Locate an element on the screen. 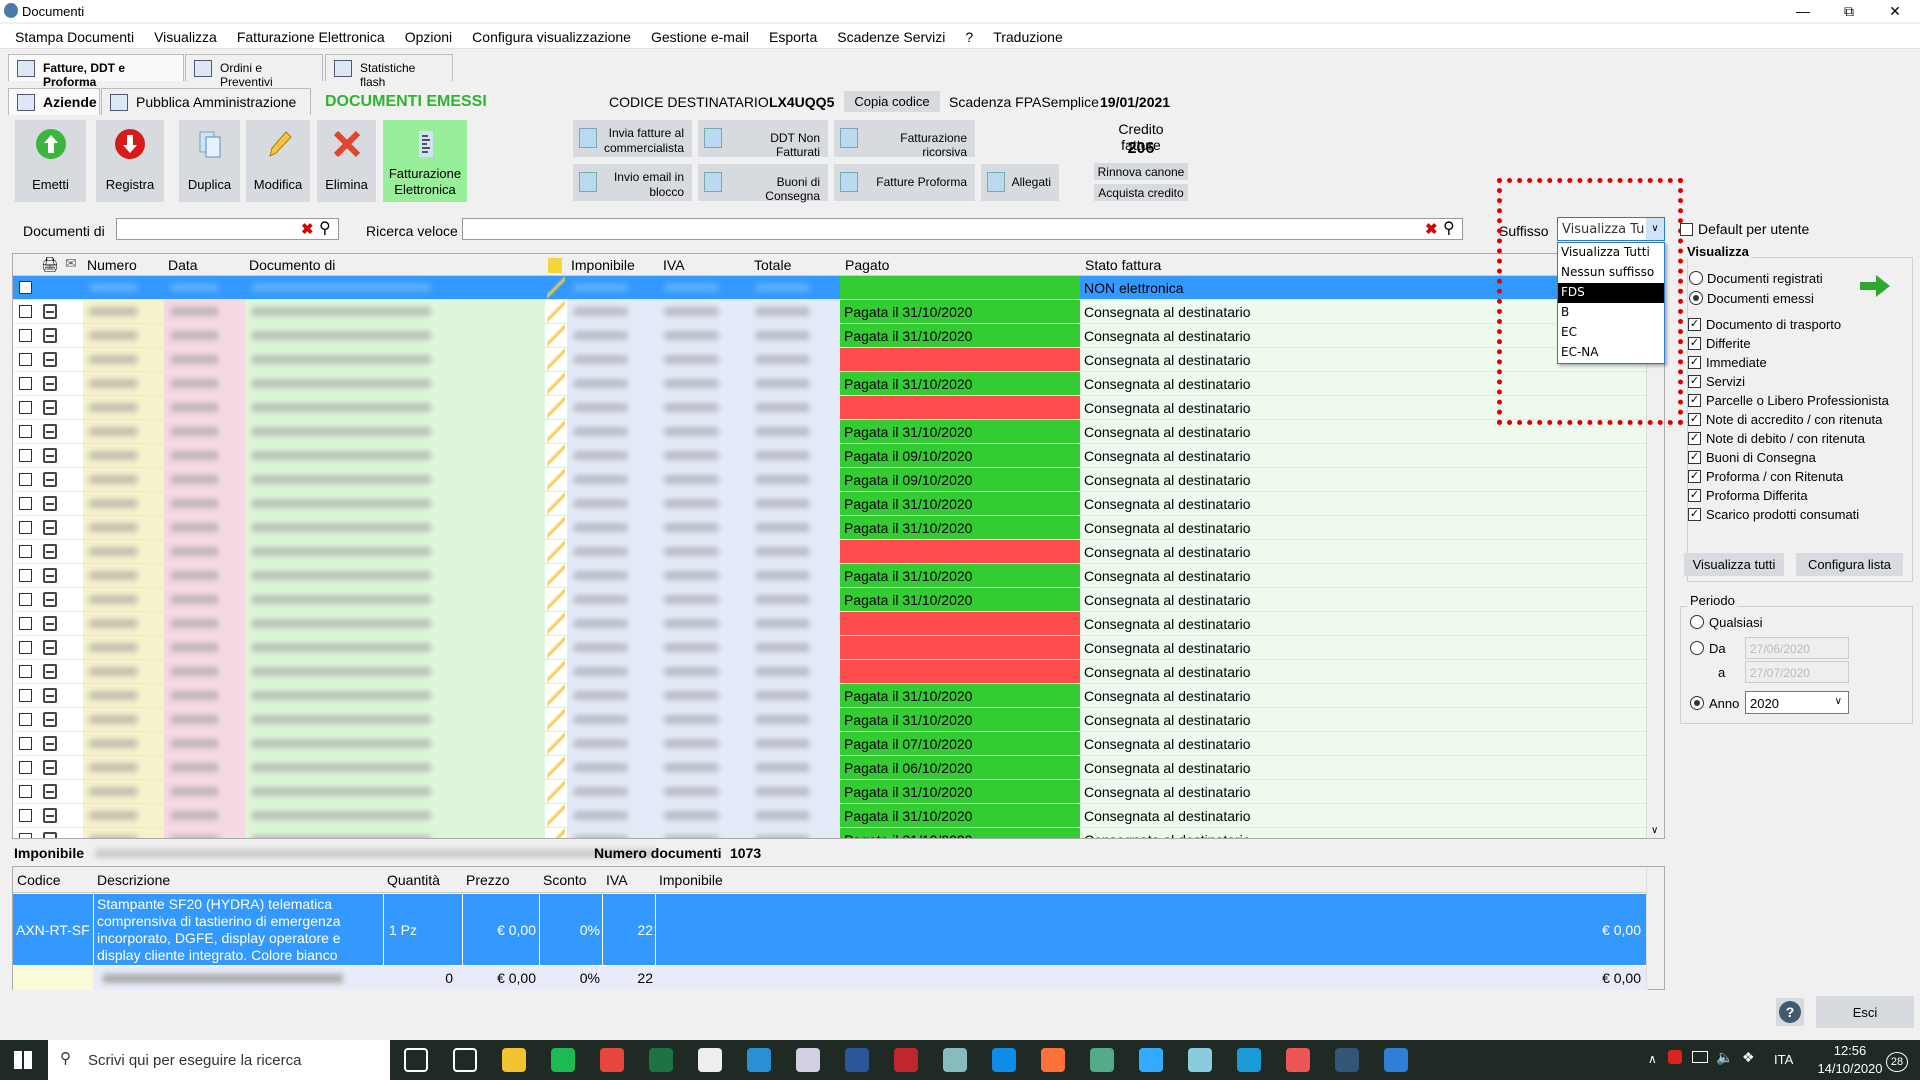 Image resolution: width=1920 pixels, height=1080 pixels. edge-icon is located at coordinates (759, 1060).